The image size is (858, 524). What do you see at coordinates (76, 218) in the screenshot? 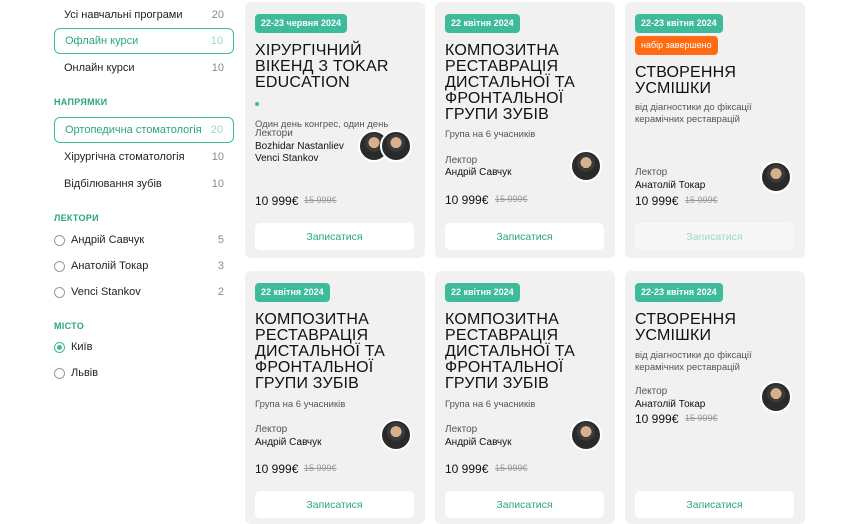
I see `lectors-heading: ЛЕКТОРИ` at bounding box center [76, 218].